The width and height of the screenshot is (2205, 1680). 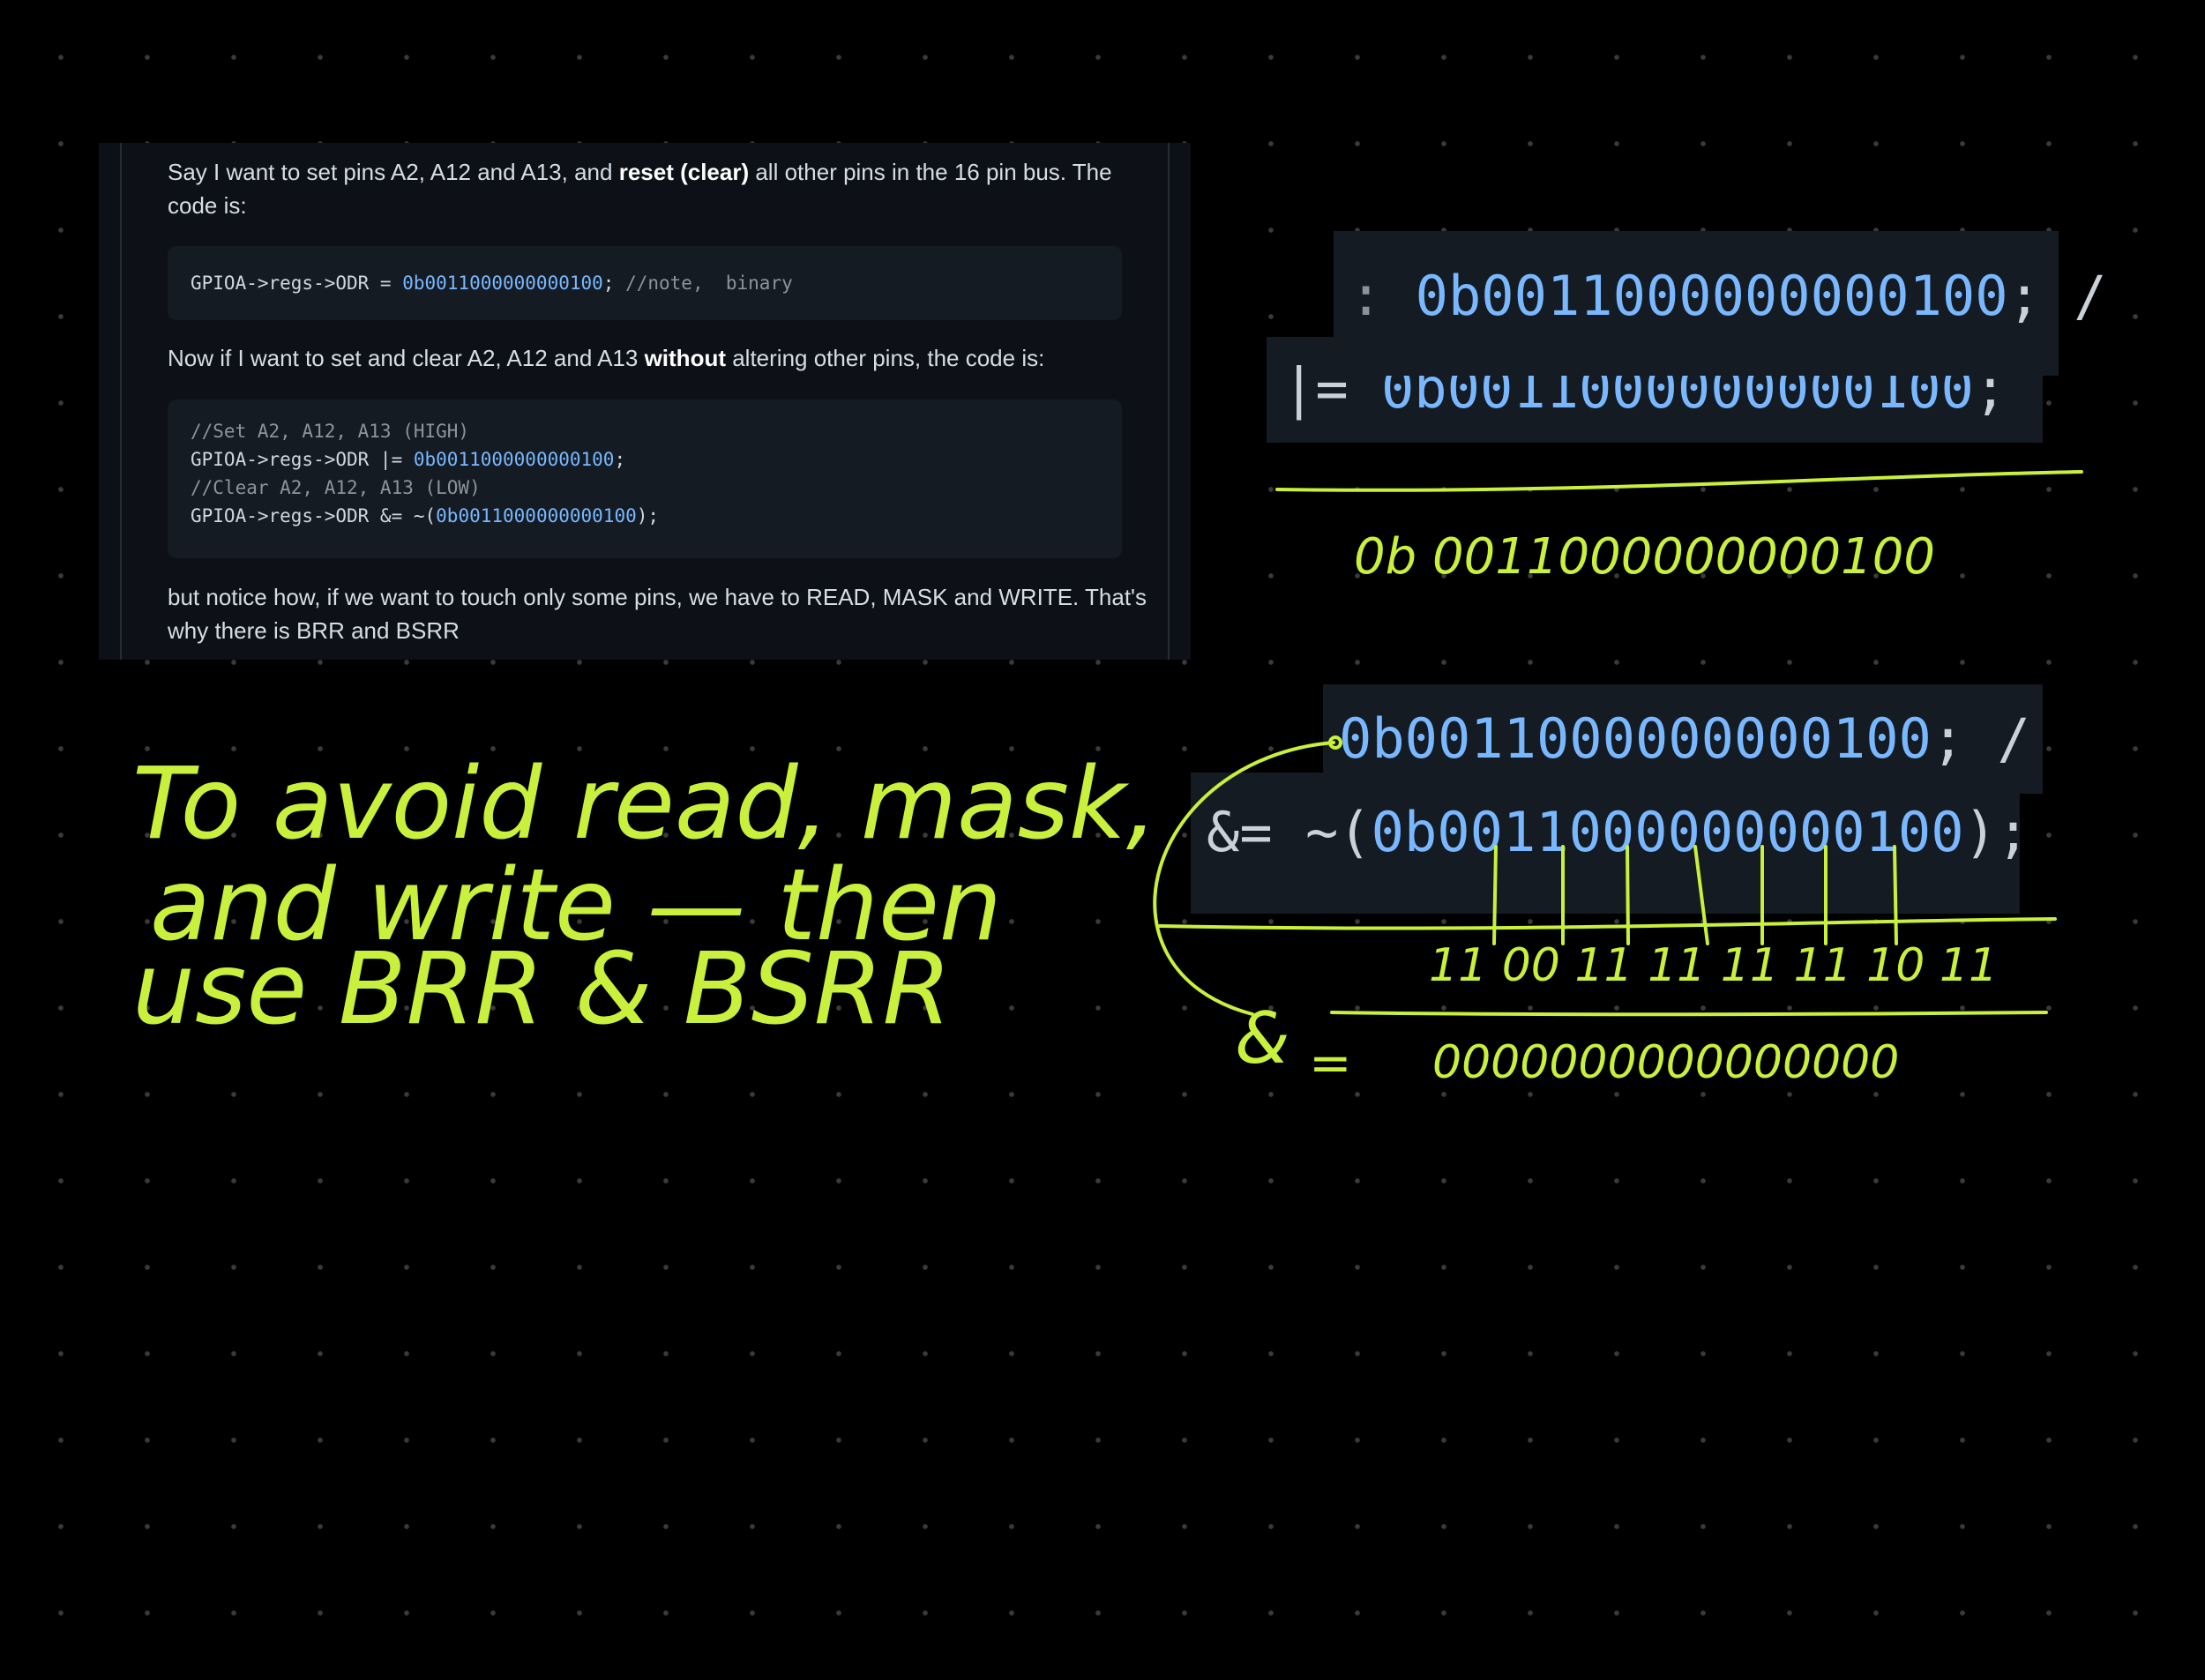 I want to click on underline-or, so click(x=1679, y=481).